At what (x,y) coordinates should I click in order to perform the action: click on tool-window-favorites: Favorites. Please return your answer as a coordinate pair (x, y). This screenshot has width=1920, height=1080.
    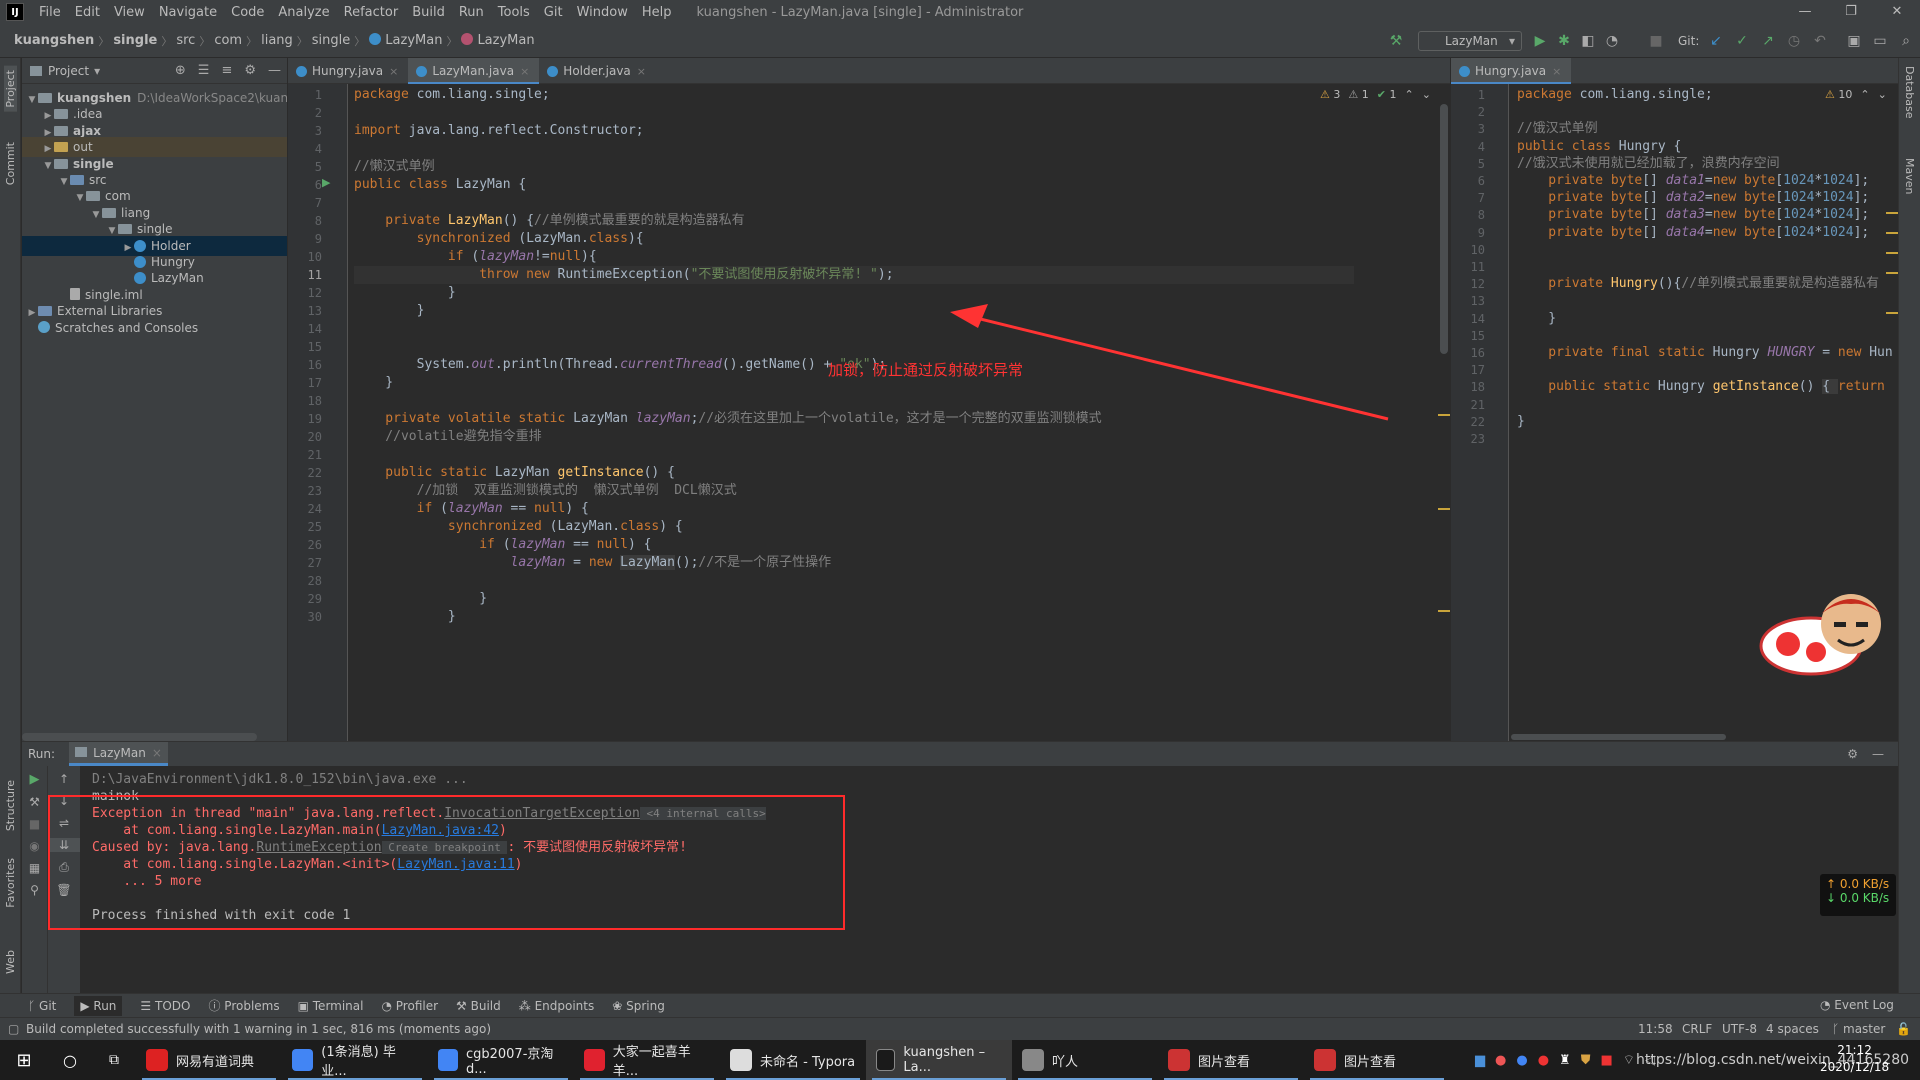
    Looking at the image, I should click on (10, 883).